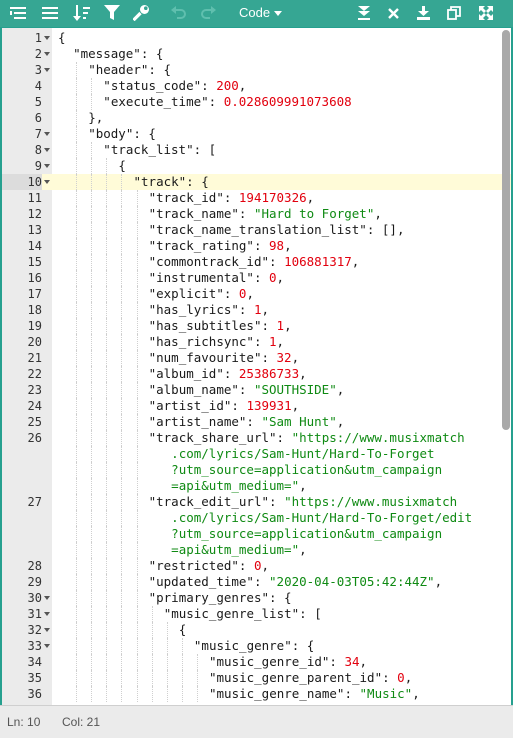 Image resolution: width=513 pixels, height=738 pixels. I want to click on fullscreen-icon, so click(486, 13).